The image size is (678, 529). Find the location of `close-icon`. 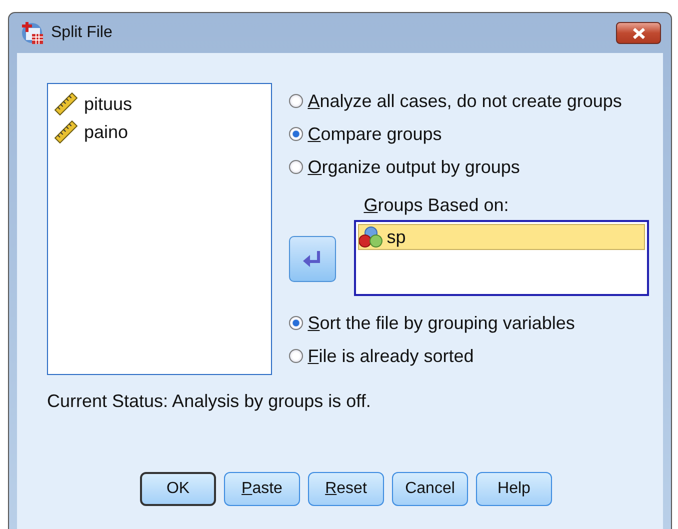

close-icon is located at coordinates (639, 33).